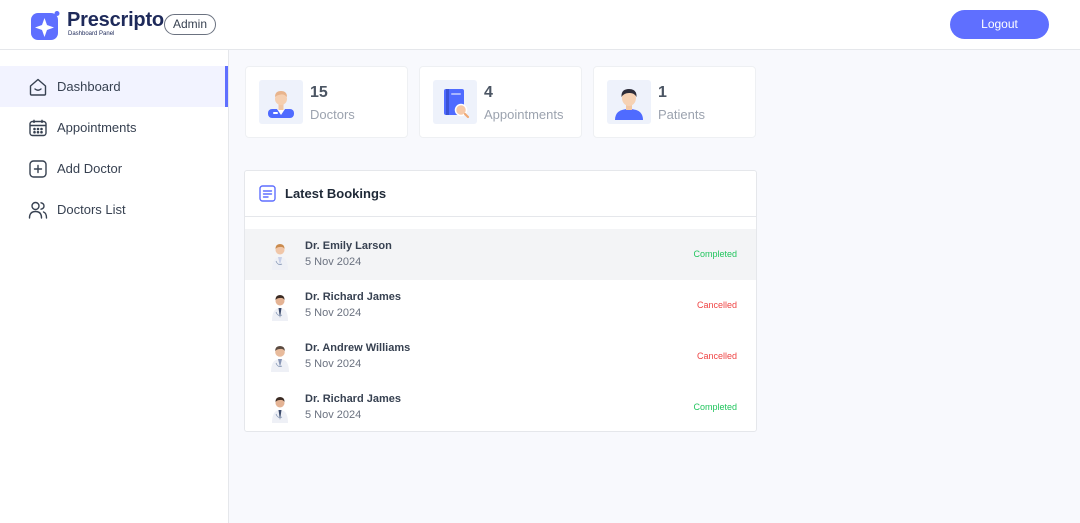 Image resolution: width=1080 pixels, height=523 pixels. I want to click on stat-label: Patients, so click(681, 114).